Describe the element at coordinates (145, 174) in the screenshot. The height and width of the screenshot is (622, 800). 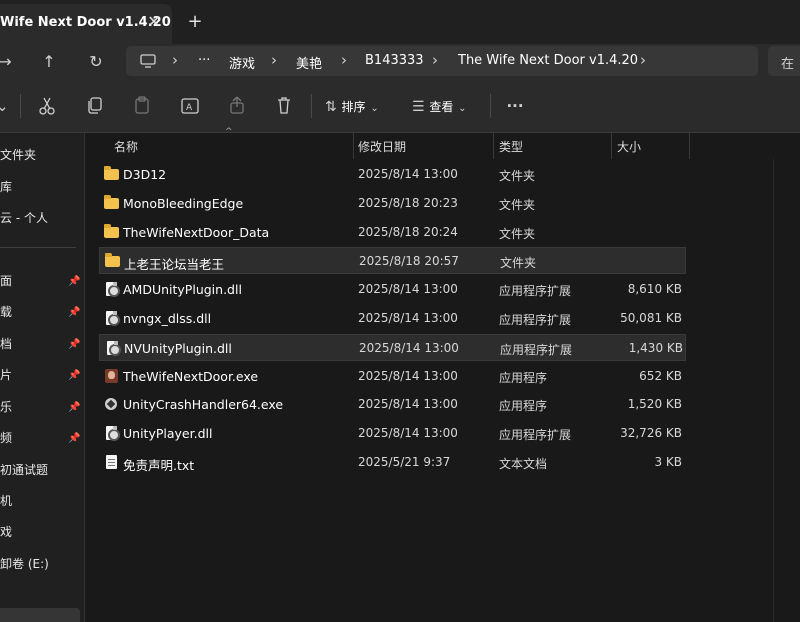
I see `file-name: D3D12` at that location.